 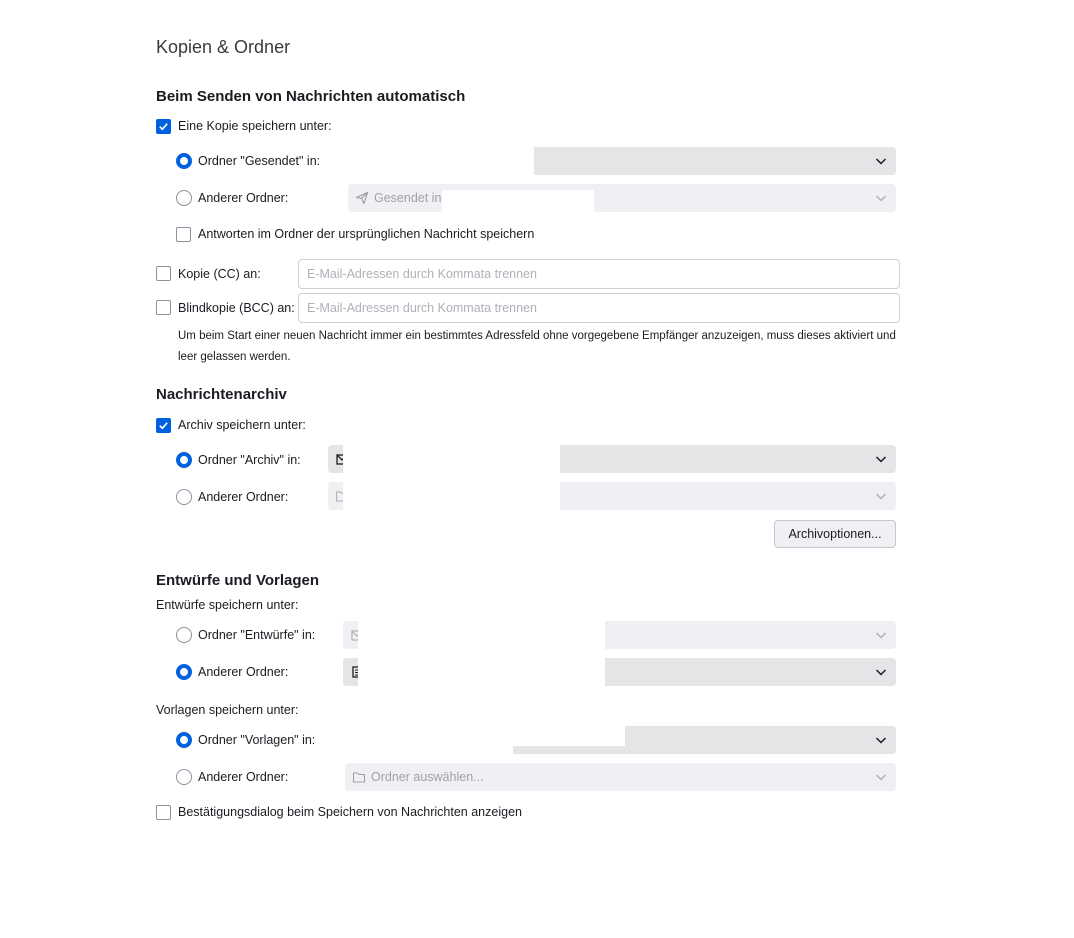 I want to click on sent-other-folder-radio, so click(x=184, y=198).